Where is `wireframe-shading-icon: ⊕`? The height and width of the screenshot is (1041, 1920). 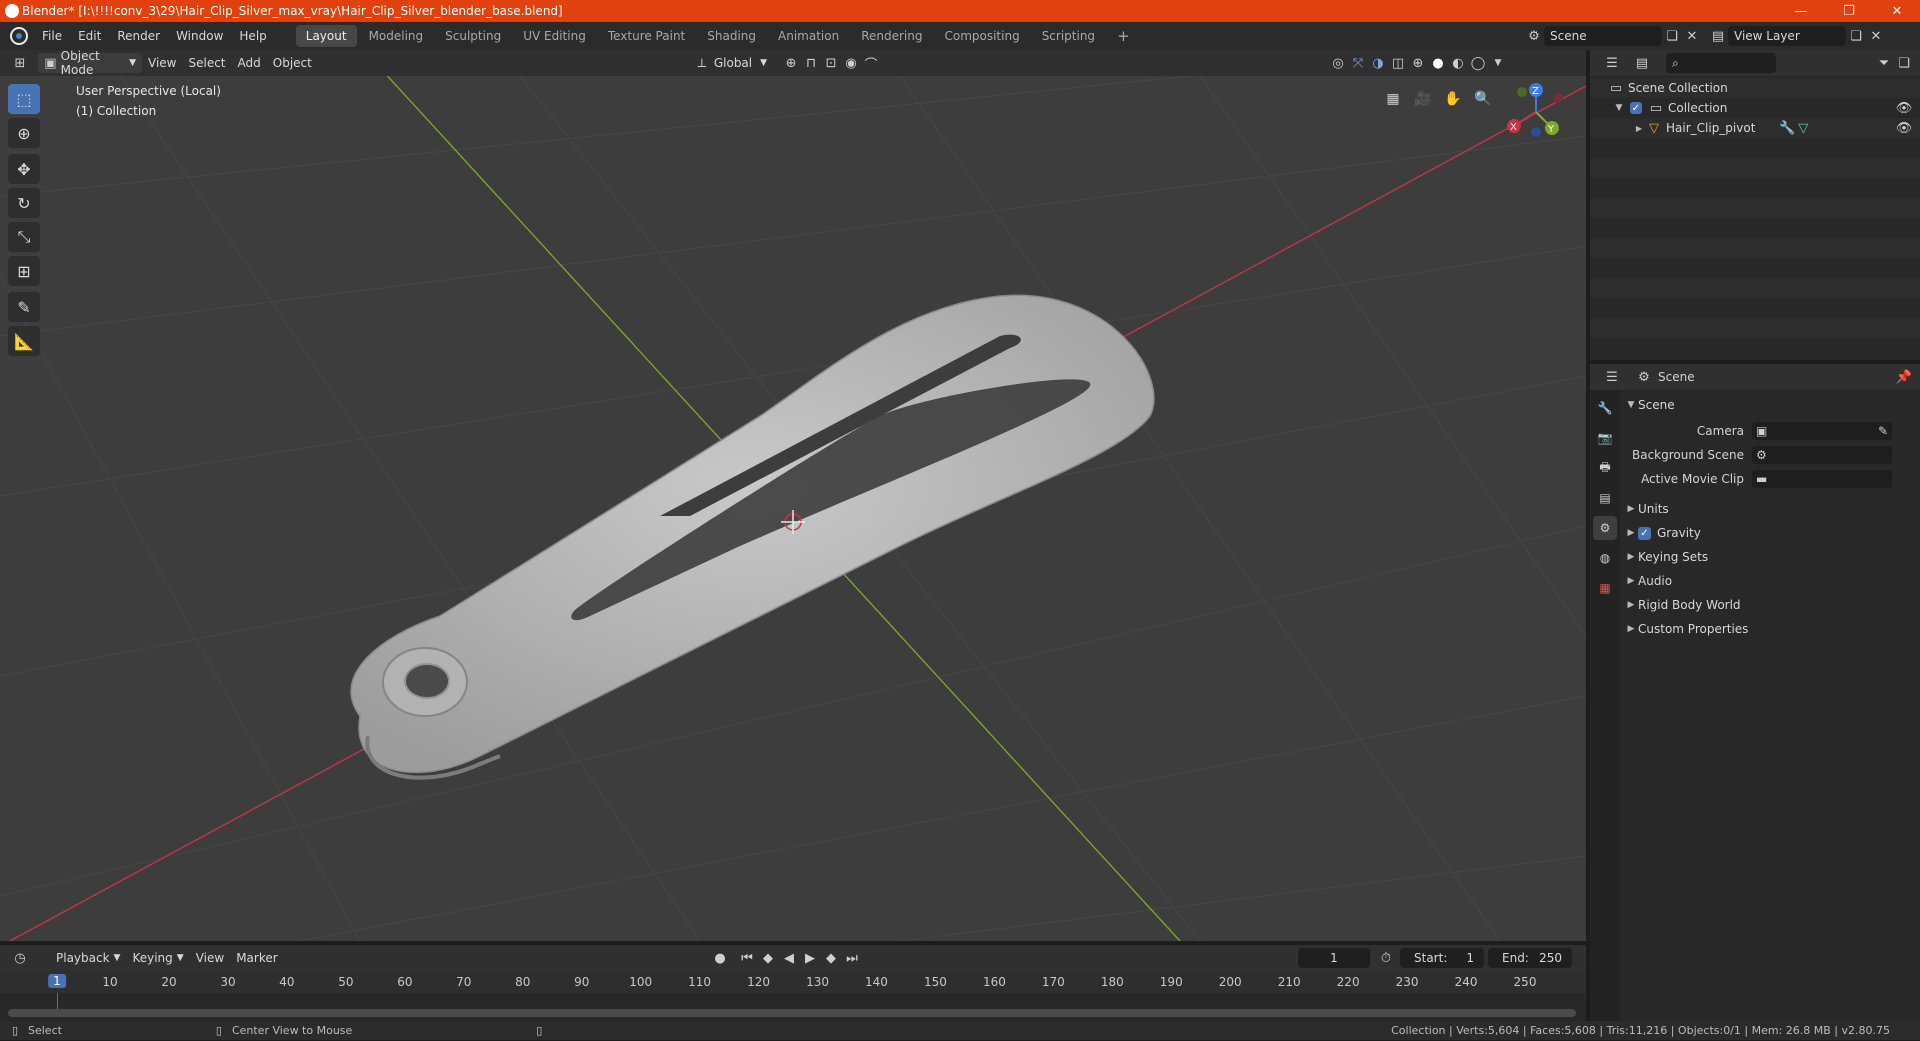 wireframe-shading-icon: ⊕ is located at coordinates (1418, 63).